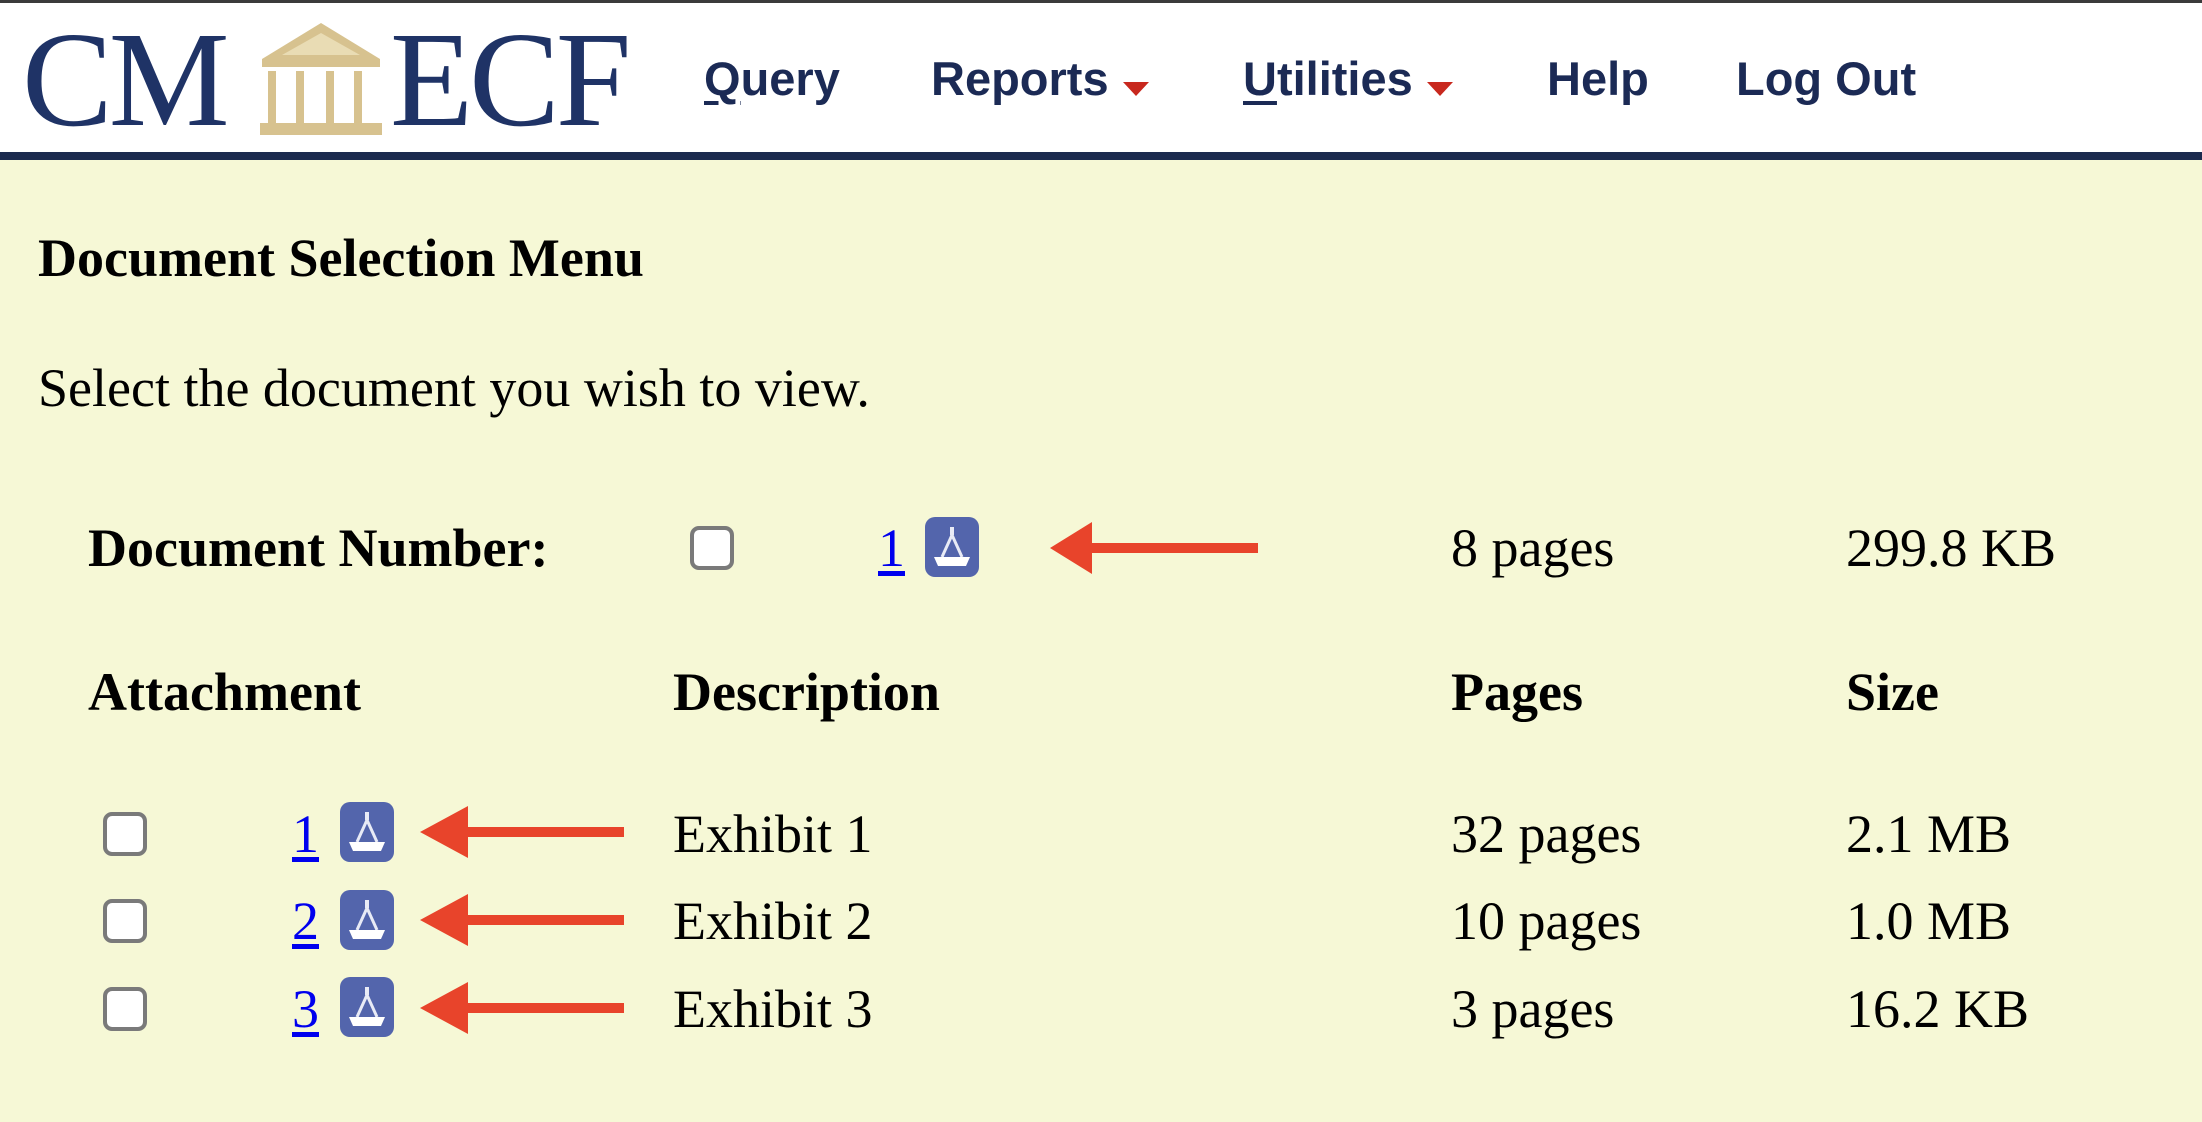 This screenshot has height=1122, width=2202. Describe the element at coordinates (321, 79) in the screenshot. I see `courthouse-icon` at that location.